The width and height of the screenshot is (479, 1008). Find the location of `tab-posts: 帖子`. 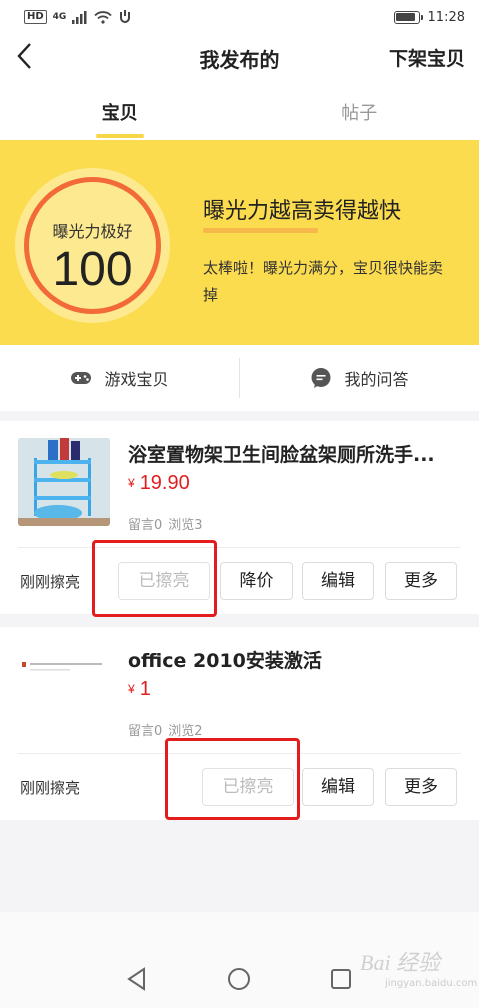

tab-posts: 帖子 is located at coordinates (359, 110).